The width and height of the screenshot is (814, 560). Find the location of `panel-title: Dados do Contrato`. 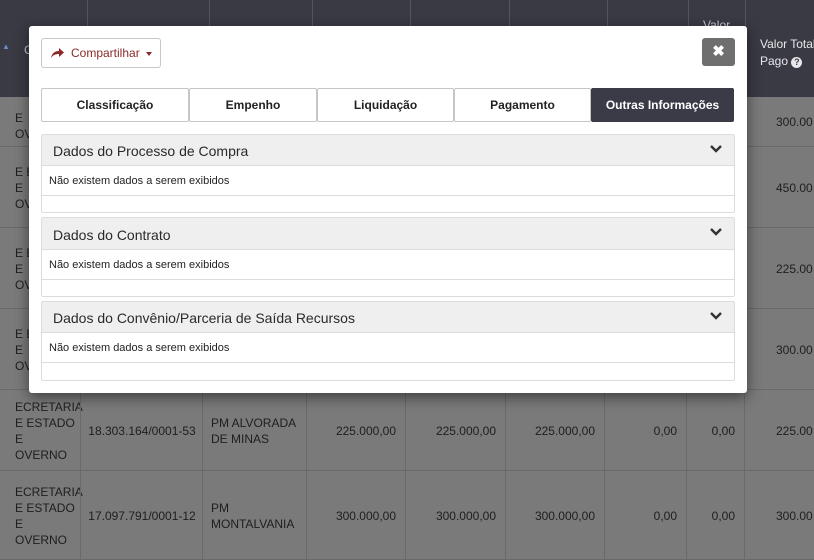

panel-title: Dados do Contrato is located at coordinates (112, 235).